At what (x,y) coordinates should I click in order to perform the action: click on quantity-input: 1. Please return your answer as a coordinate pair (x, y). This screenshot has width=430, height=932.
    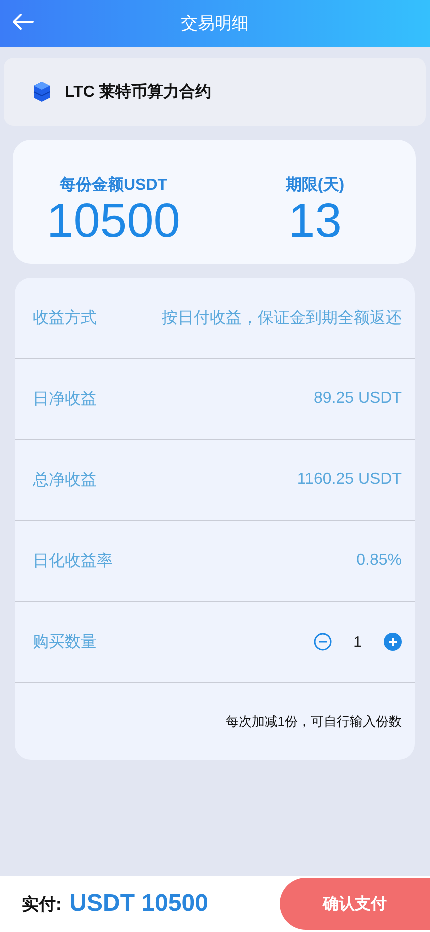
    Looking at the image, I should click on (358, 642).